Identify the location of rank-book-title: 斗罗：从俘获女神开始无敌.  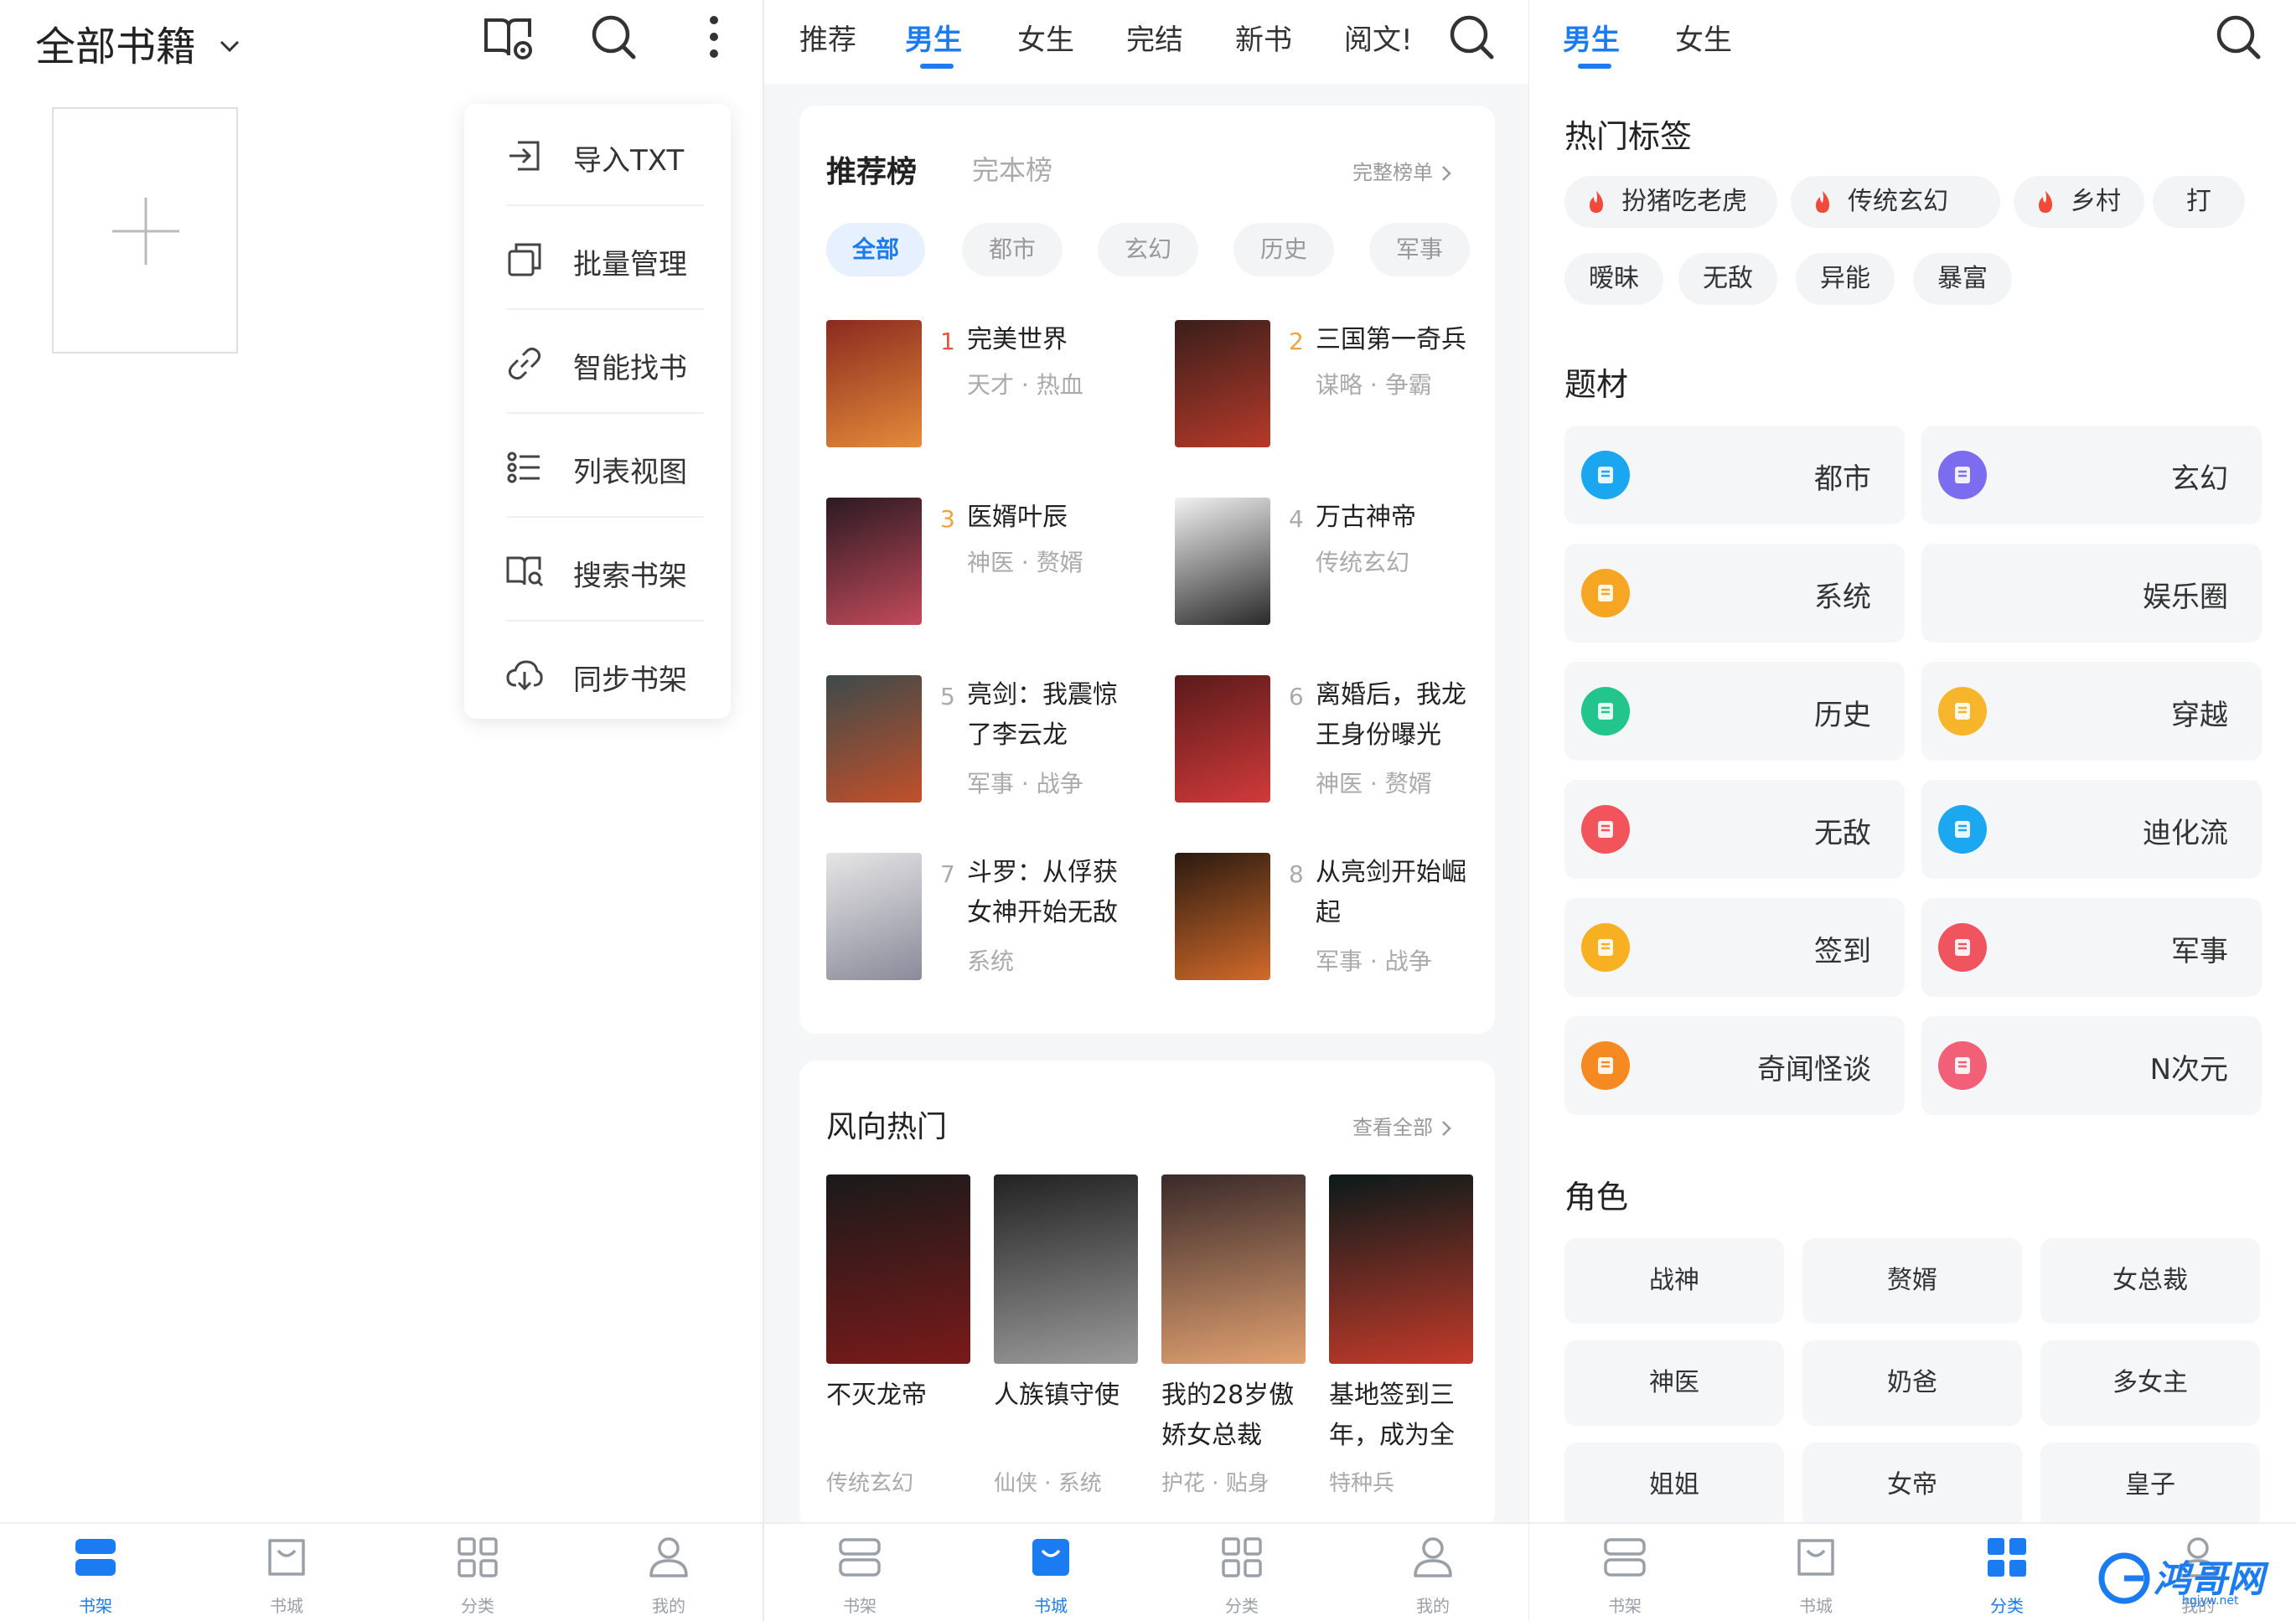
(1049, 893).